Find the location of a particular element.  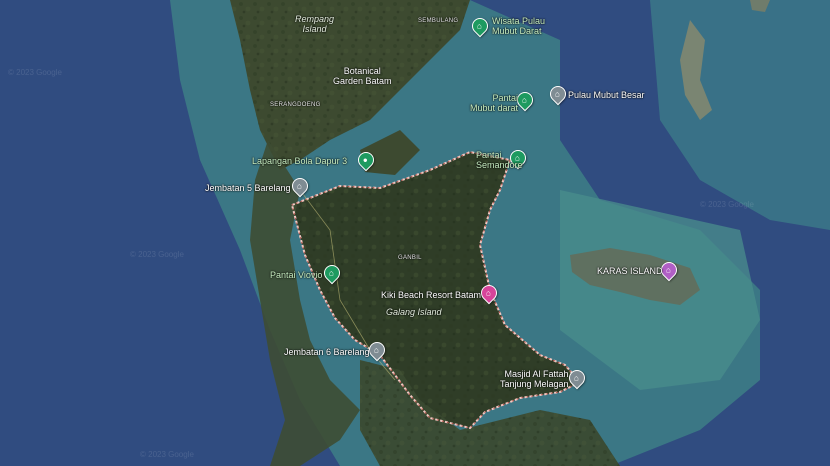

place-label-mubut-besar: Pulau Mubut Besar is located at coordinates (606, 95).